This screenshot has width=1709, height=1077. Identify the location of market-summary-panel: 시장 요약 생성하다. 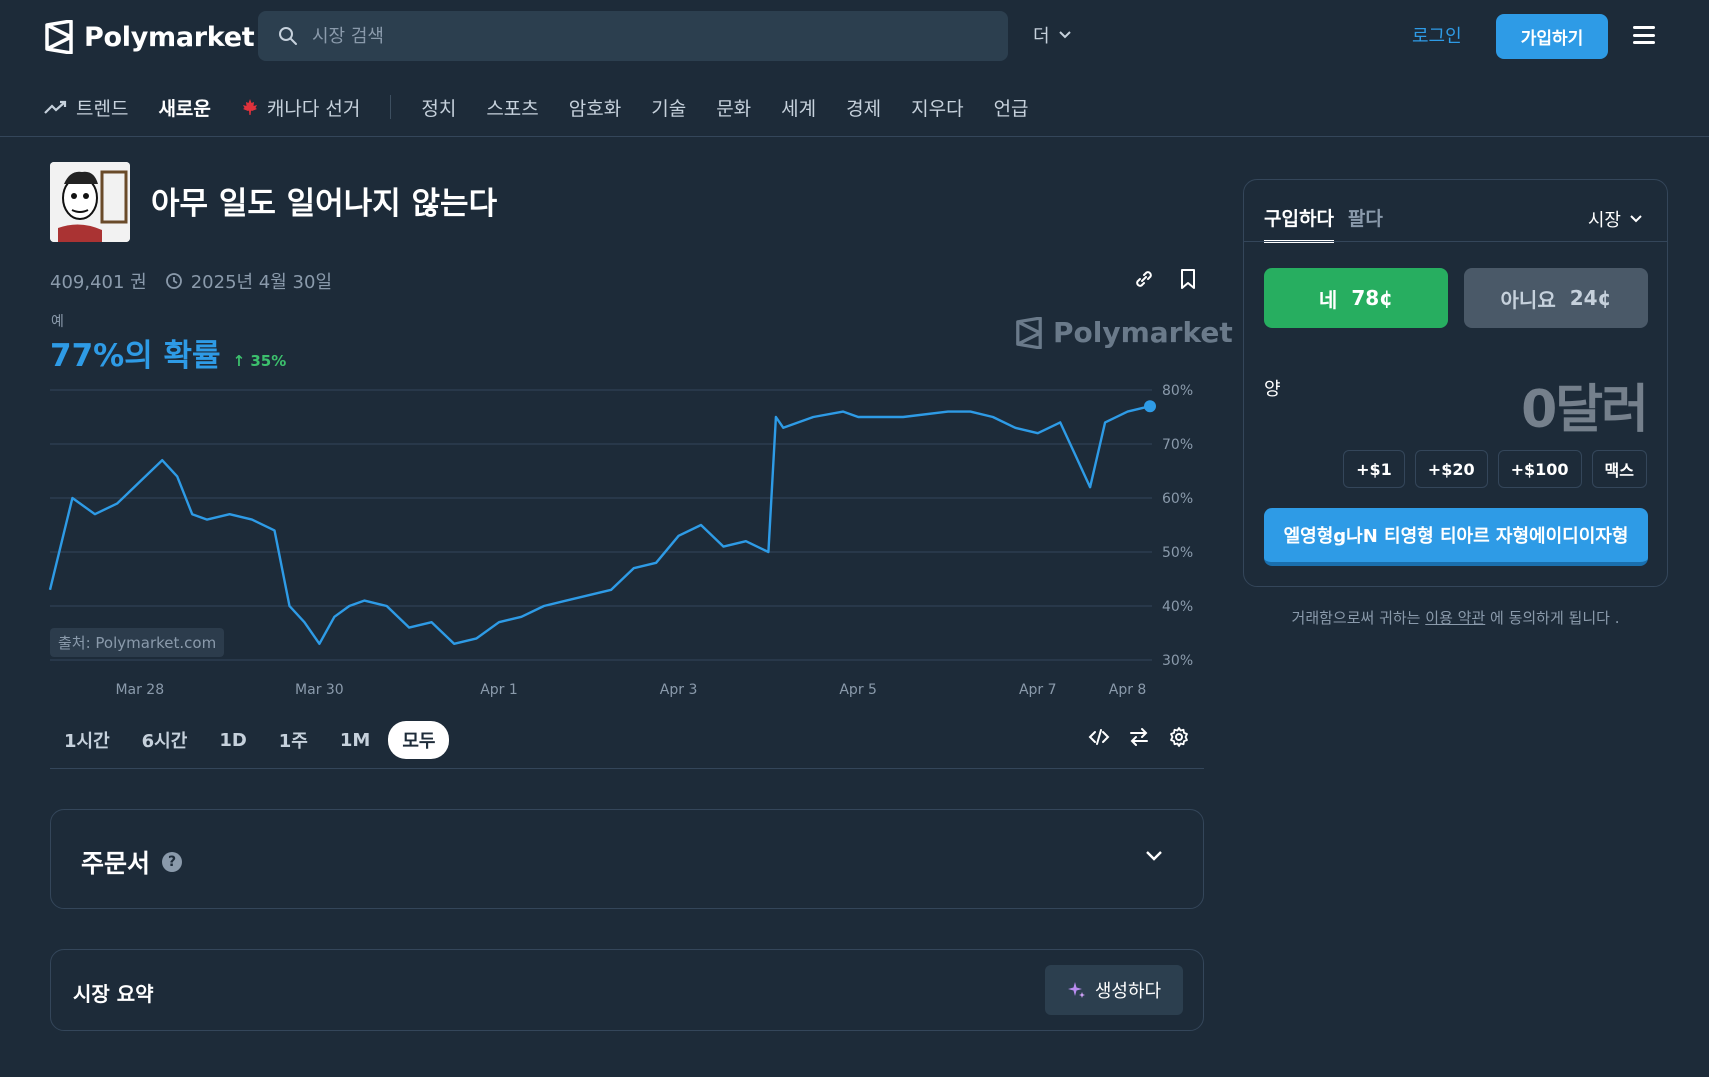
(627, 990).